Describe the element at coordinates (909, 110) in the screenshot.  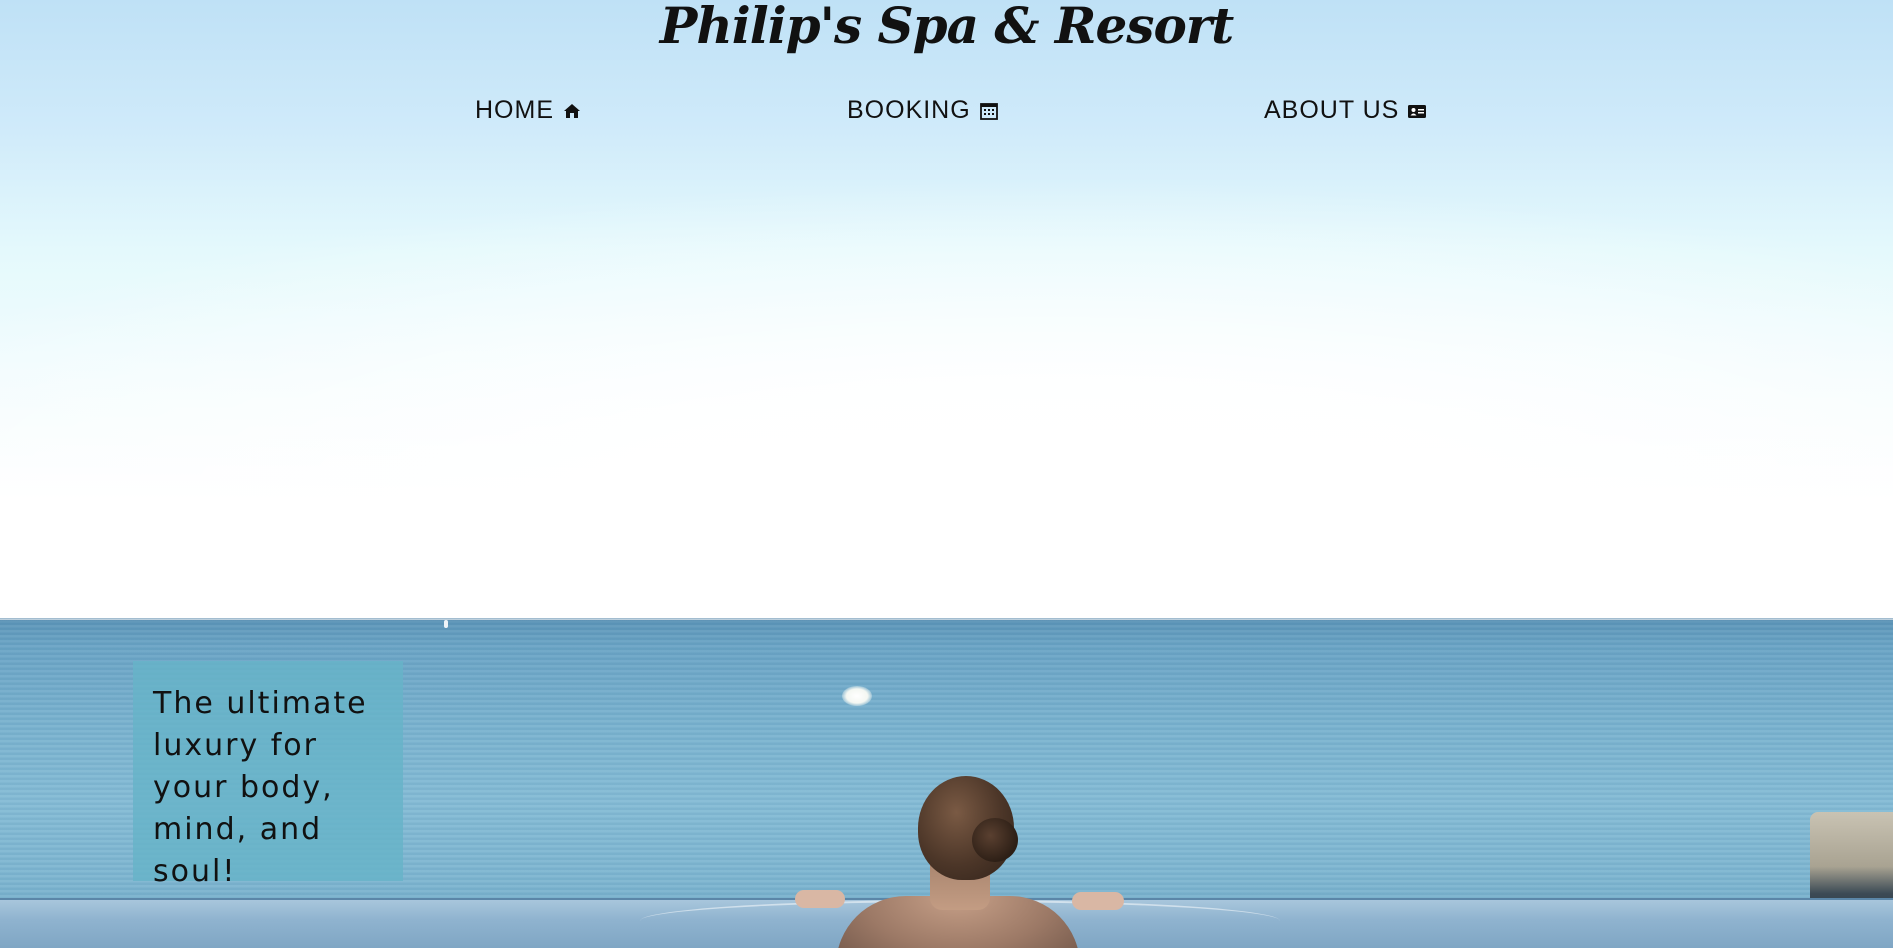
I see `nav-booking-label: BOOKING` at that location.